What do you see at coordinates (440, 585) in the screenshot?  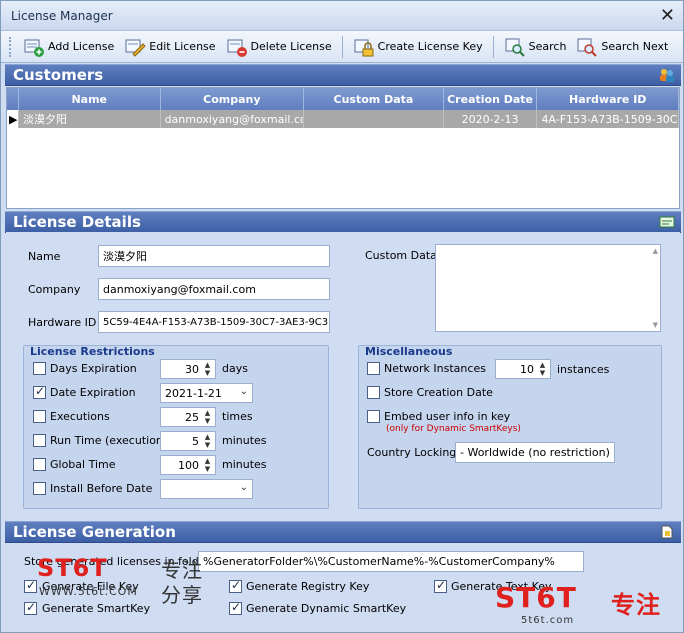 I see `generate-text-key-checkbox` at bounding box center [440, 585].